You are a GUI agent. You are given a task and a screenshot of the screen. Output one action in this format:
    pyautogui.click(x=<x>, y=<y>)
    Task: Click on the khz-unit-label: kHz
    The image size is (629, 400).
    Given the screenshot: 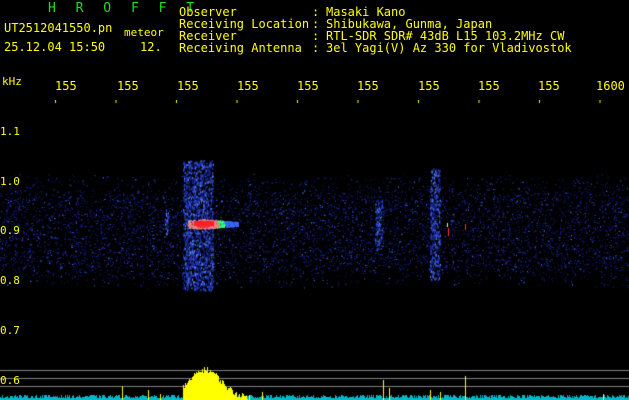 What is the action you would take?
    pyautogui.click(x=12, y=81)
    